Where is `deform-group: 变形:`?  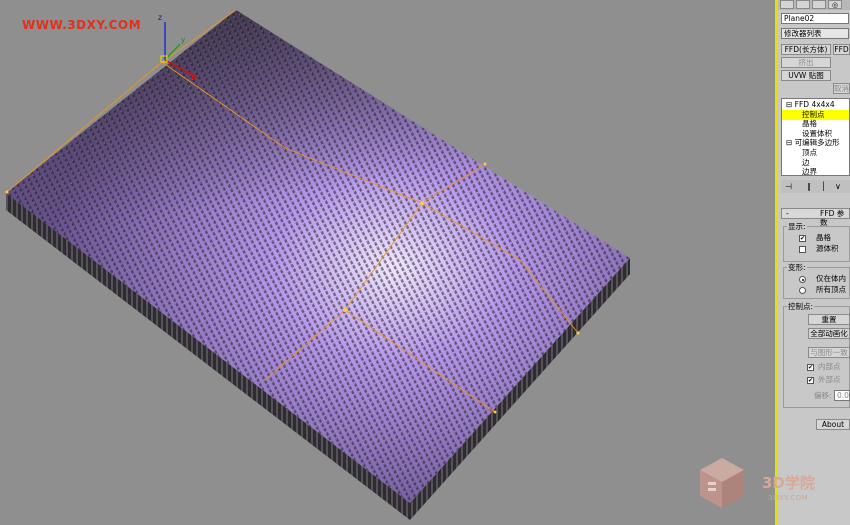
deform-group: 变形: is located at coordinates (816, 281).